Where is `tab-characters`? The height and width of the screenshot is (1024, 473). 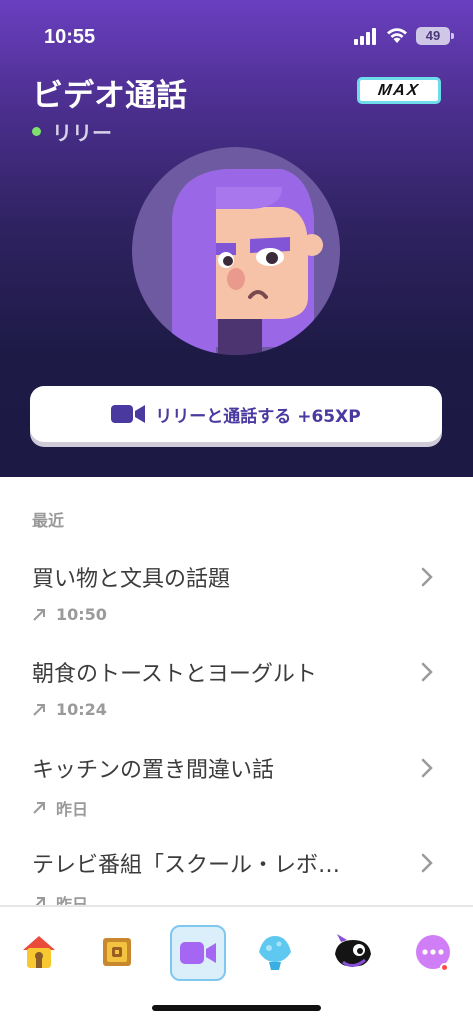
tab-characters is located at coordinates (353, 952).